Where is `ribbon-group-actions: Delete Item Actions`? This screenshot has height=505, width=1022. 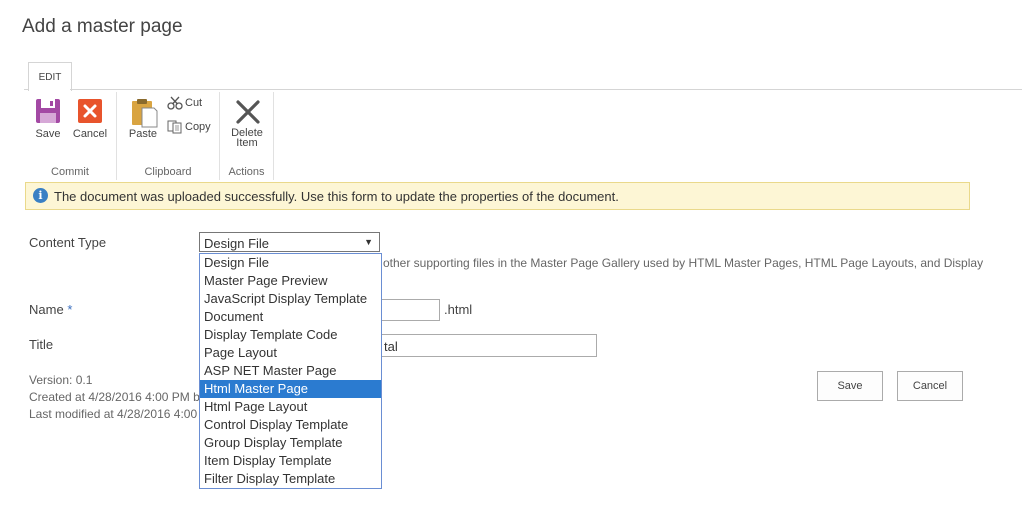 ribbon-group-actions: Delete Item Actions is located at coordinates (247, 136).